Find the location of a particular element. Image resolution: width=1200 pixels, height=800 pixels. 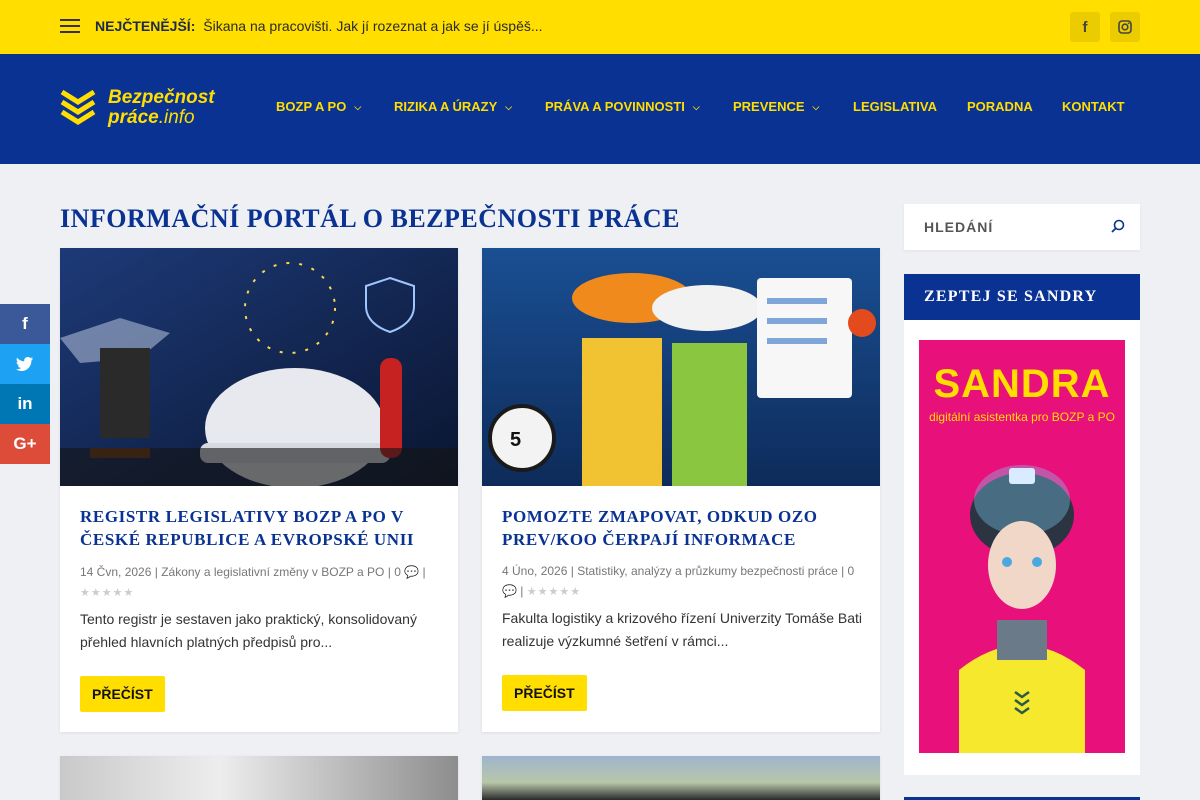

instagram-icon is located at coordinates (1125, 27).